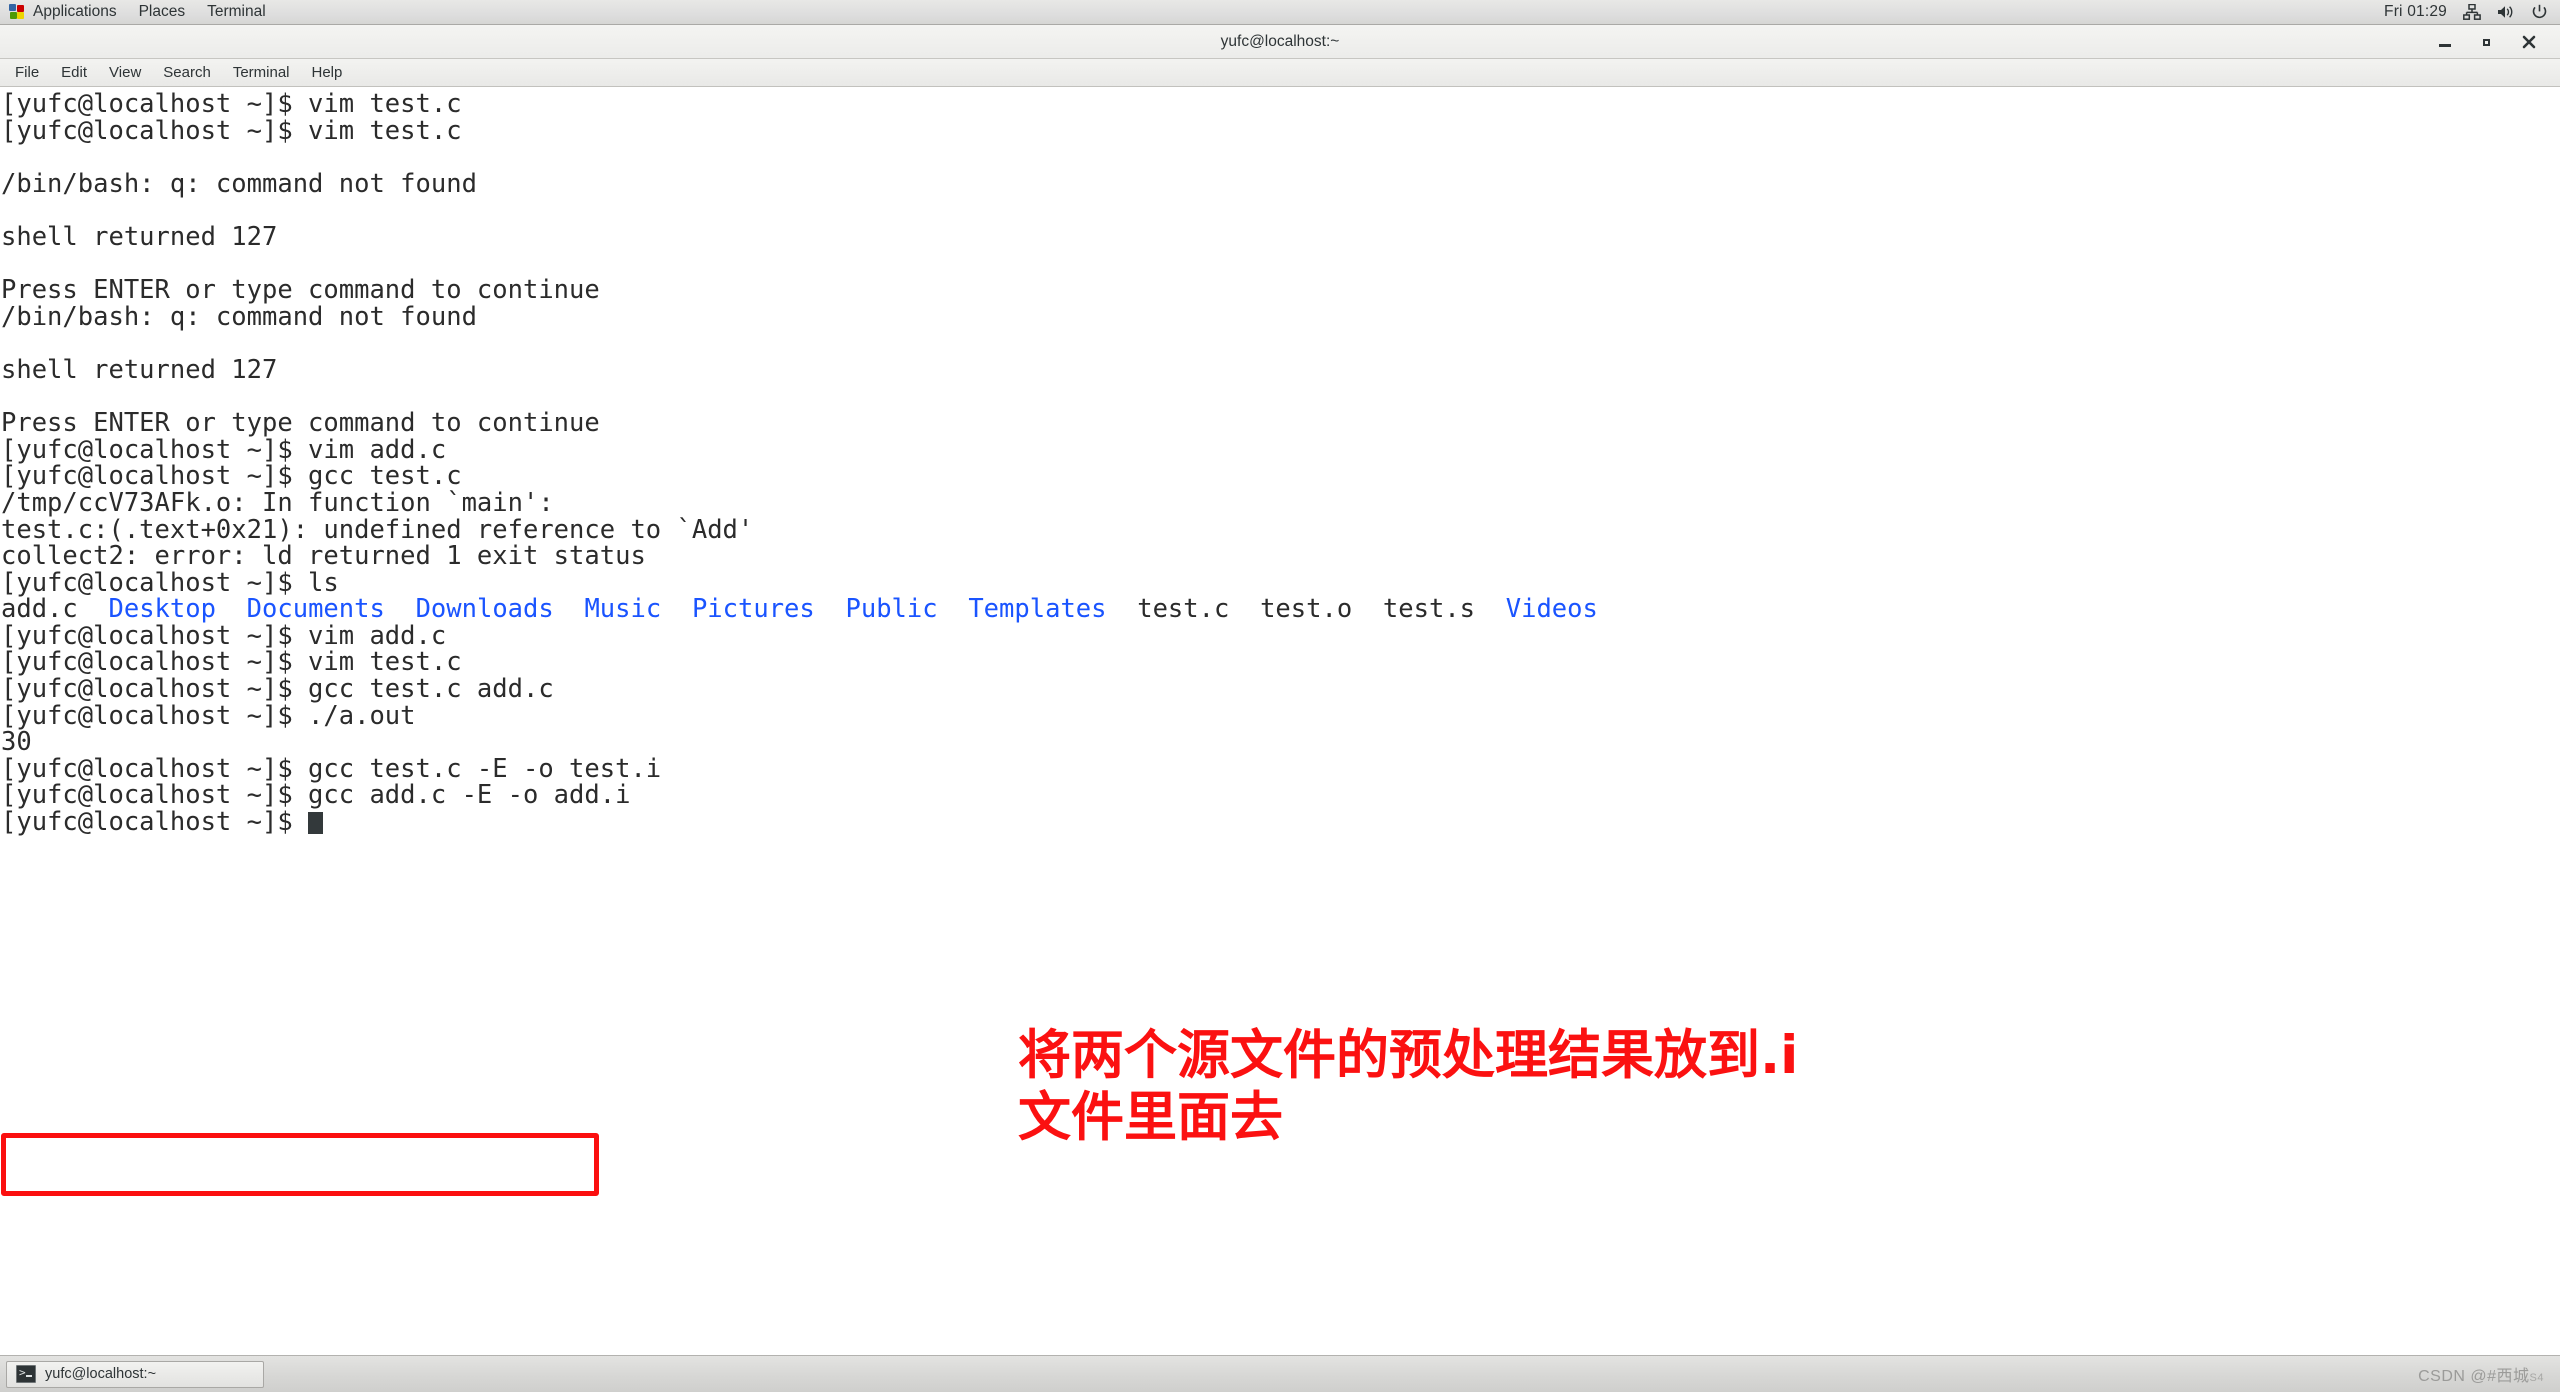 The width and height of the screenshot is (2560, 1392). Describe the element at coordinates (1150, 1117) in the screenshot. I see `annotation-line-2: 文件里面去` at that location.